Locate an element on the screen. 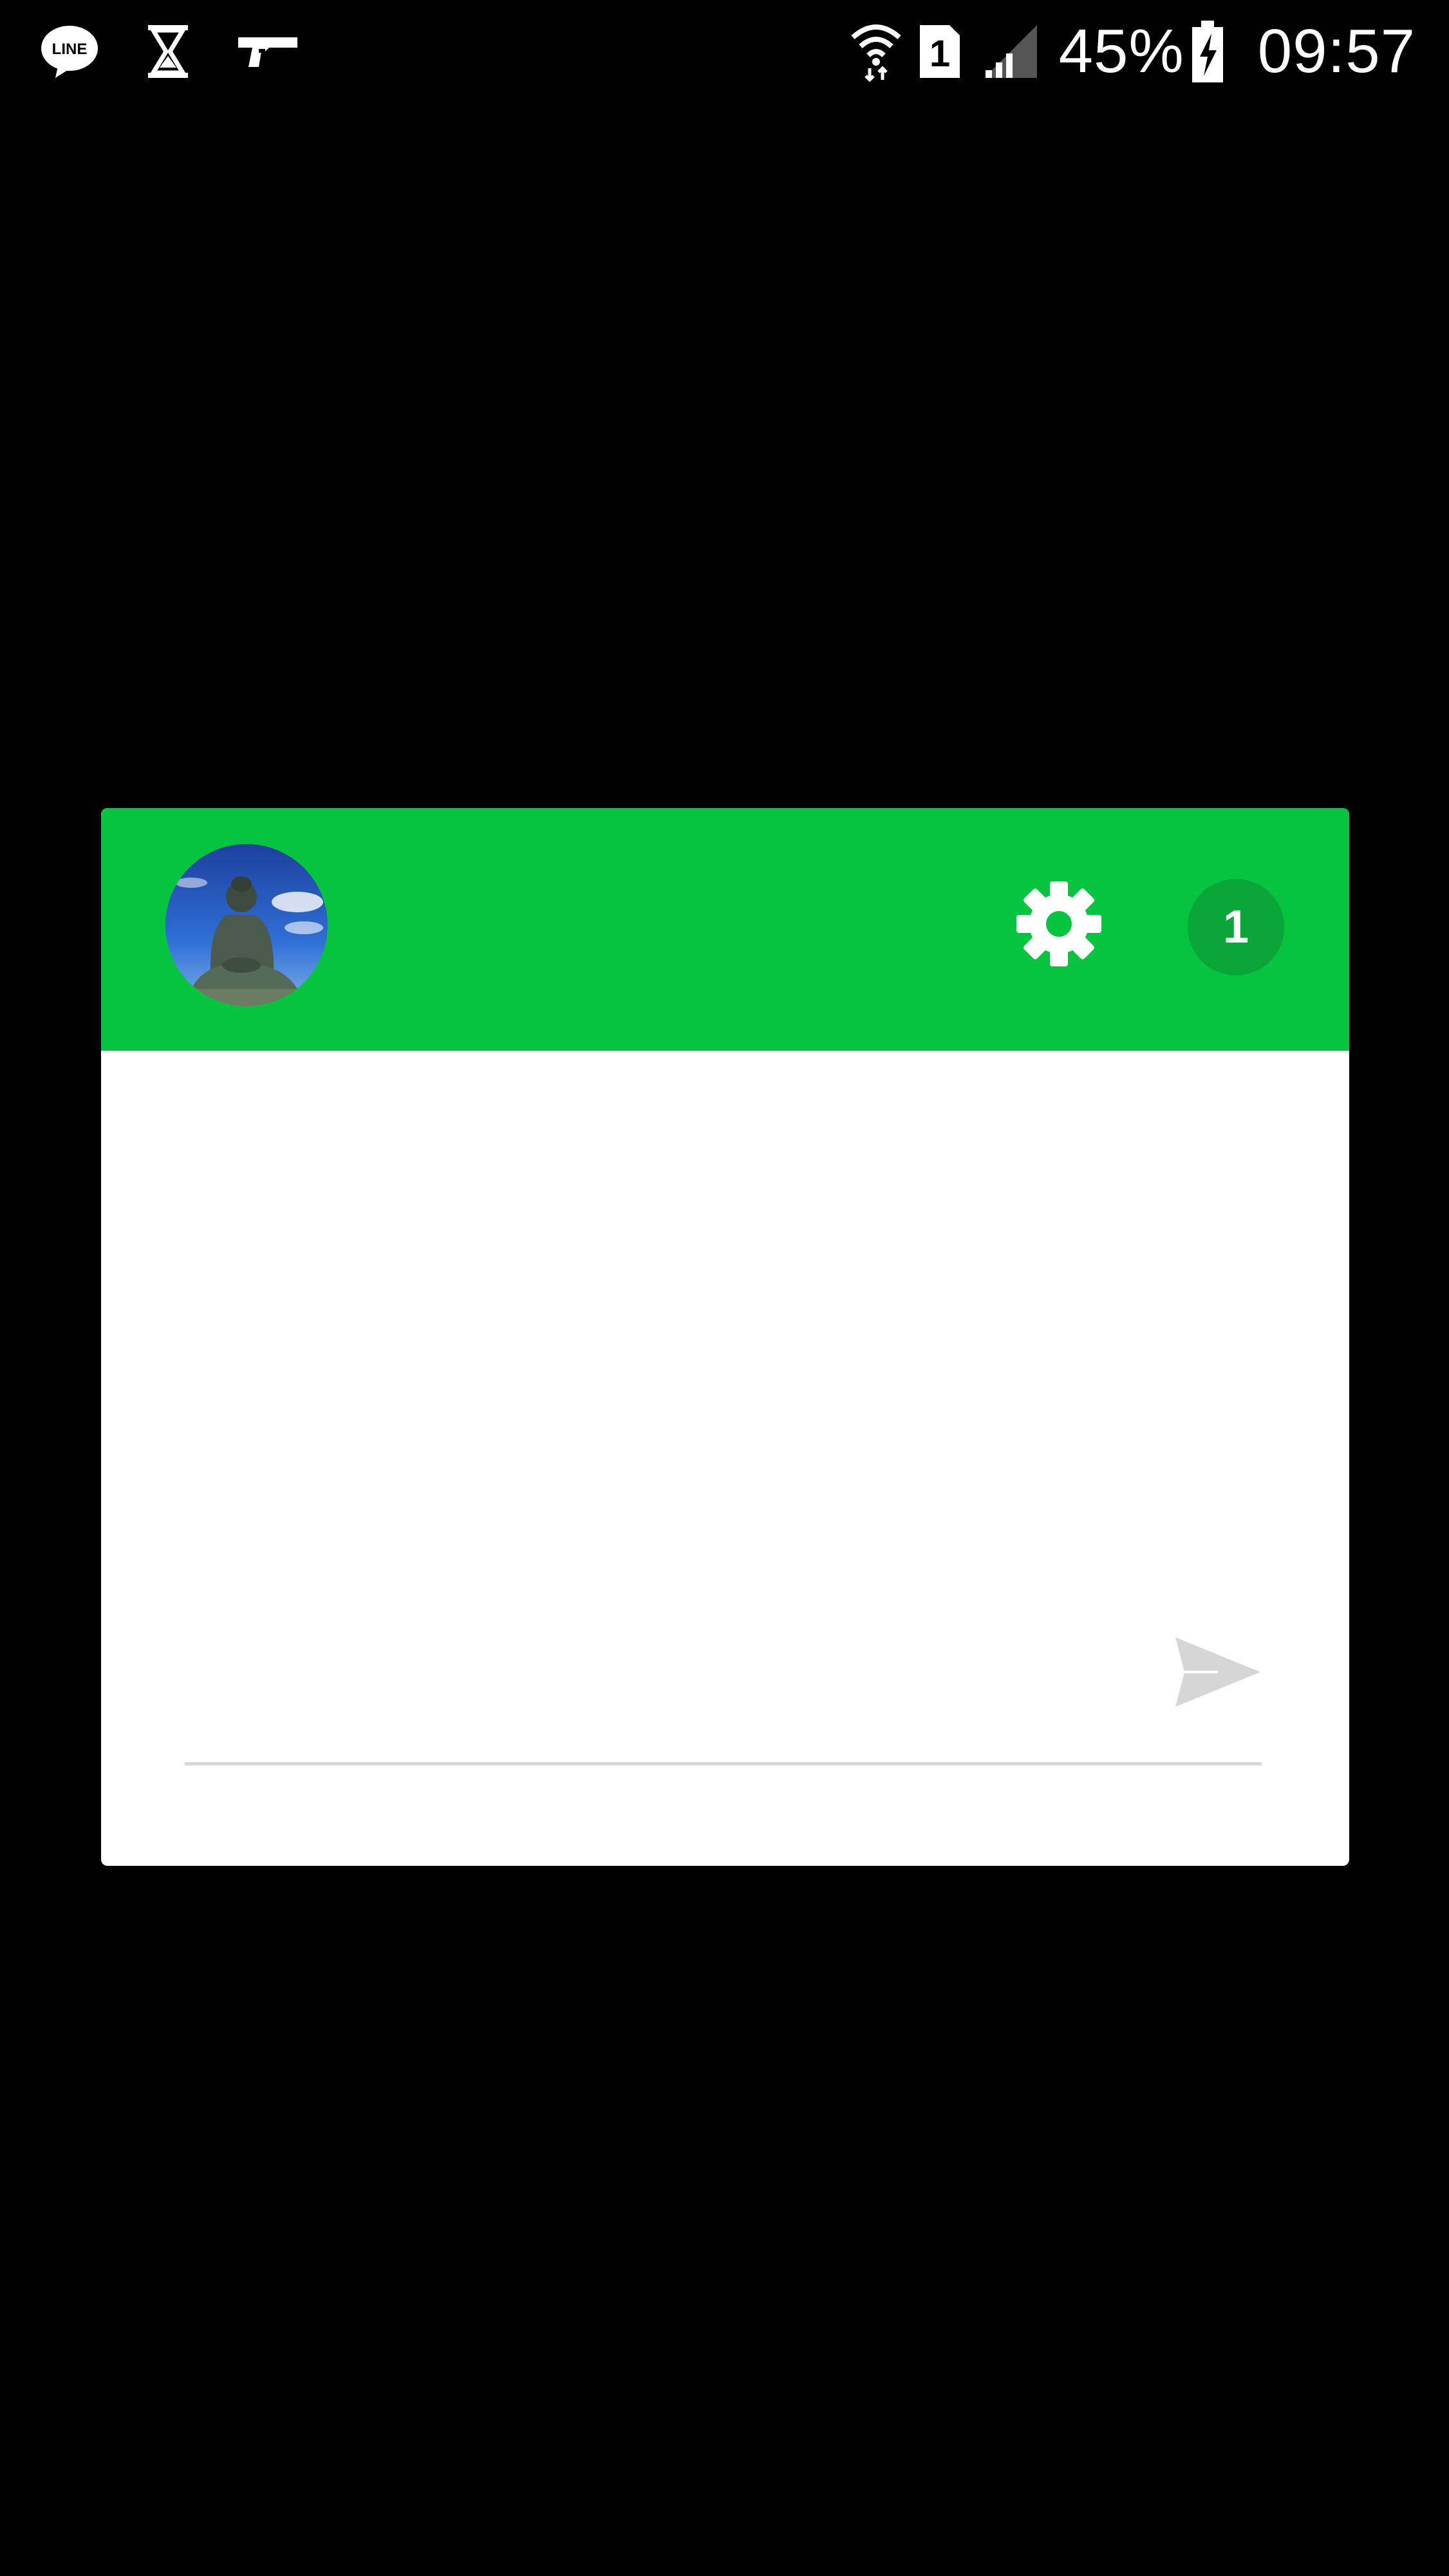  unread-count-badge: 1 is located at coordinates (1236, 927).